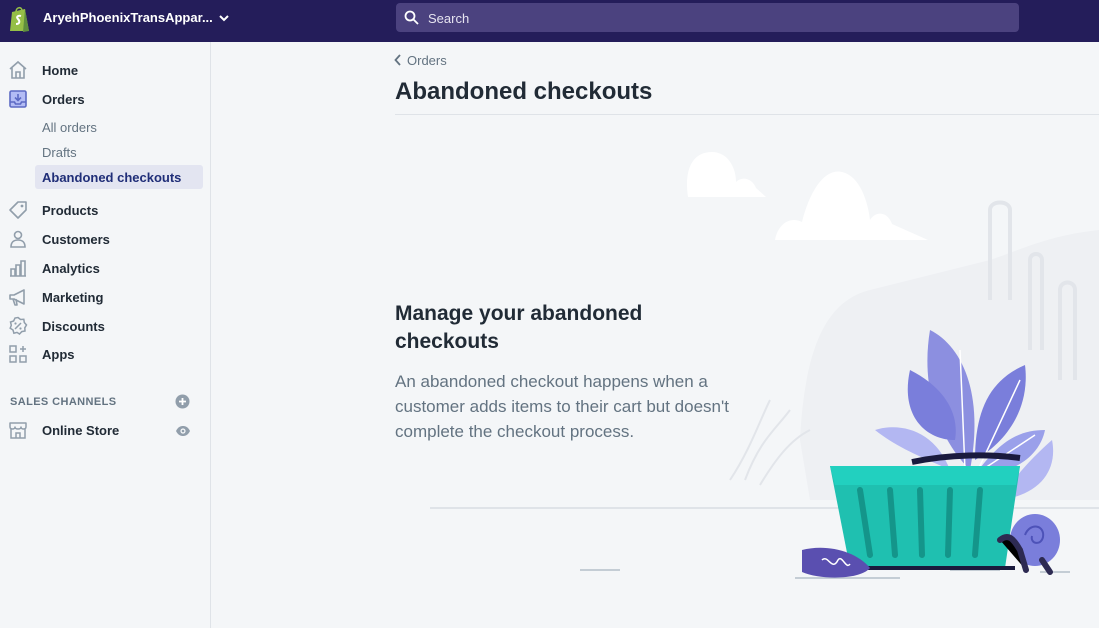 The height and width of the screenshot is (628, 1099). What do you see at coordinates (519, 327) in the screenshot?
I see `empty-state-heading: Manage your abandoned checkouts` at bounding box center [519, 327].